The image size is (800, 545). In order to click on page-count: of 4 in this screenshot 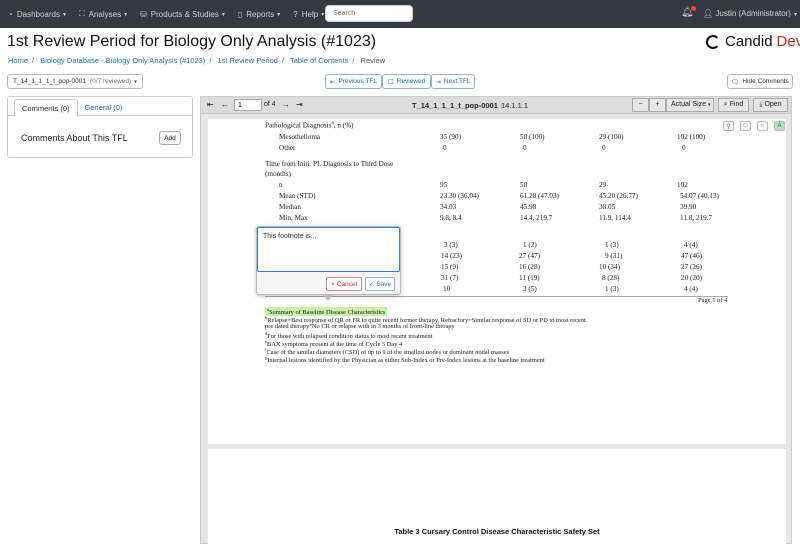, I will do `click(270, 104)`.